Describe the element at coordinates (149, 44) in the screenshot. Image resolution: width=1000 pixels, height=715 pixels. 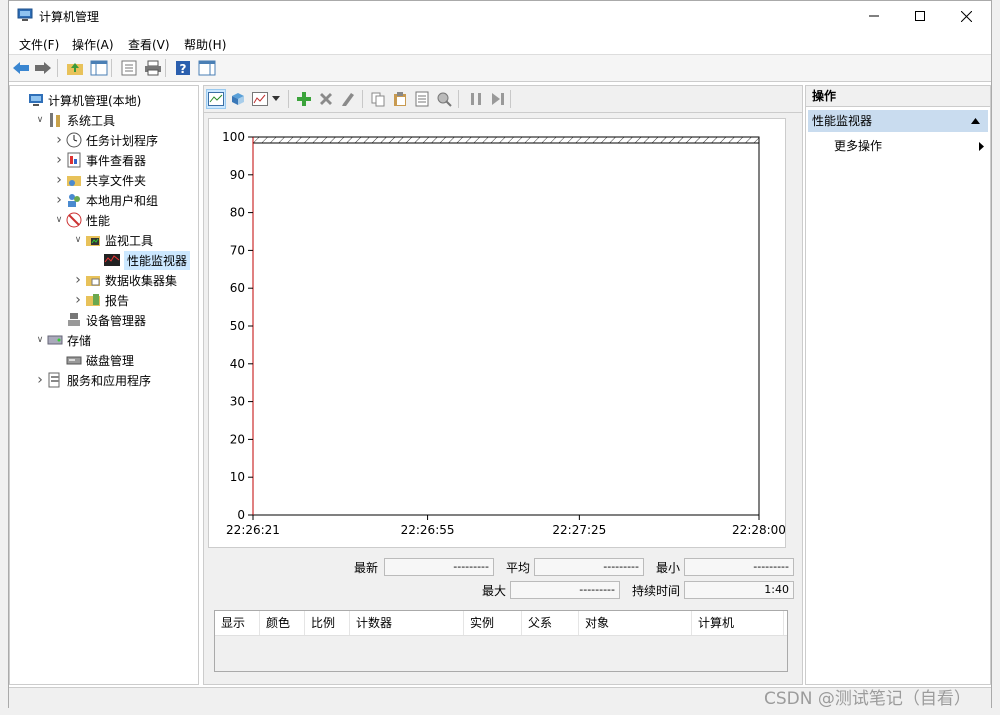
I see `menu-view: 查看(V)` at that location.